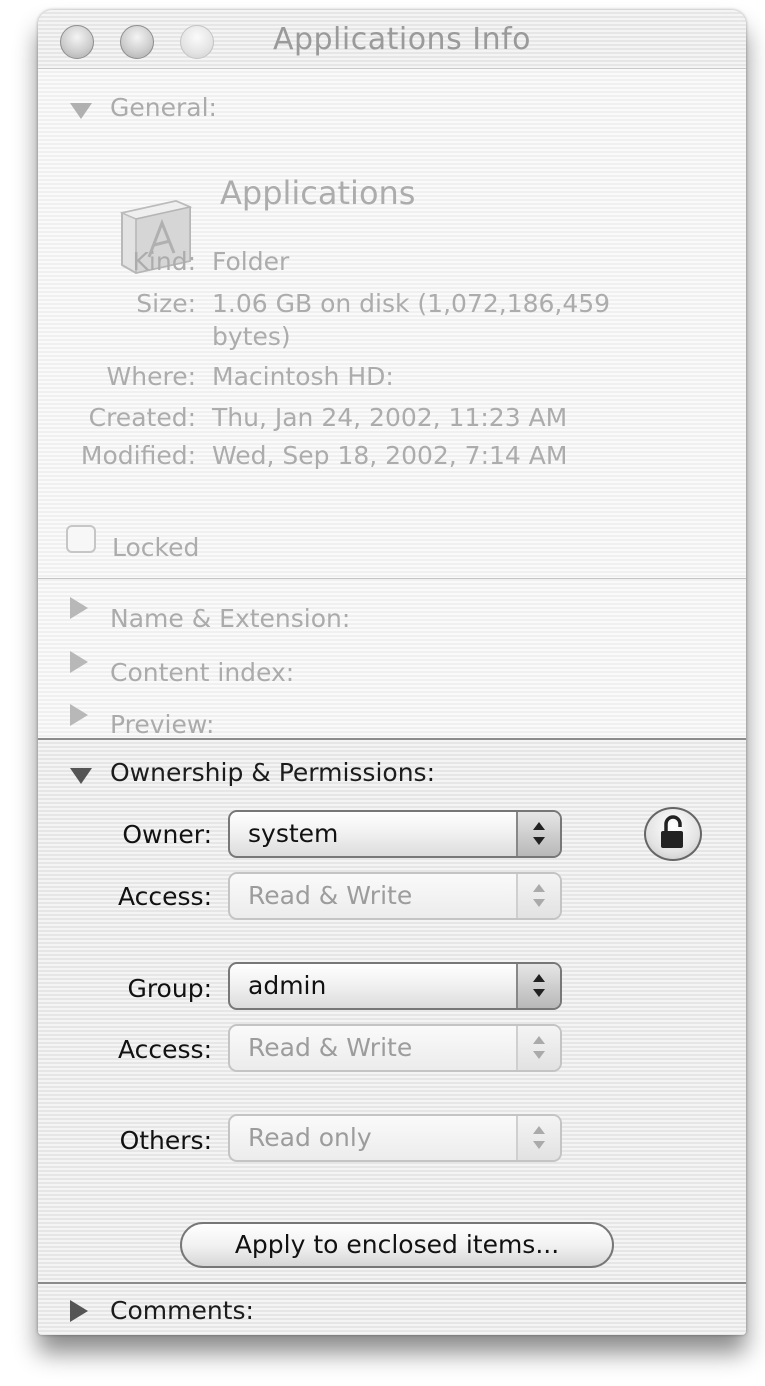  Describe the element at coordinates (182, 1310) in the screenshot. I see `section-comments: Comments:` at that location.